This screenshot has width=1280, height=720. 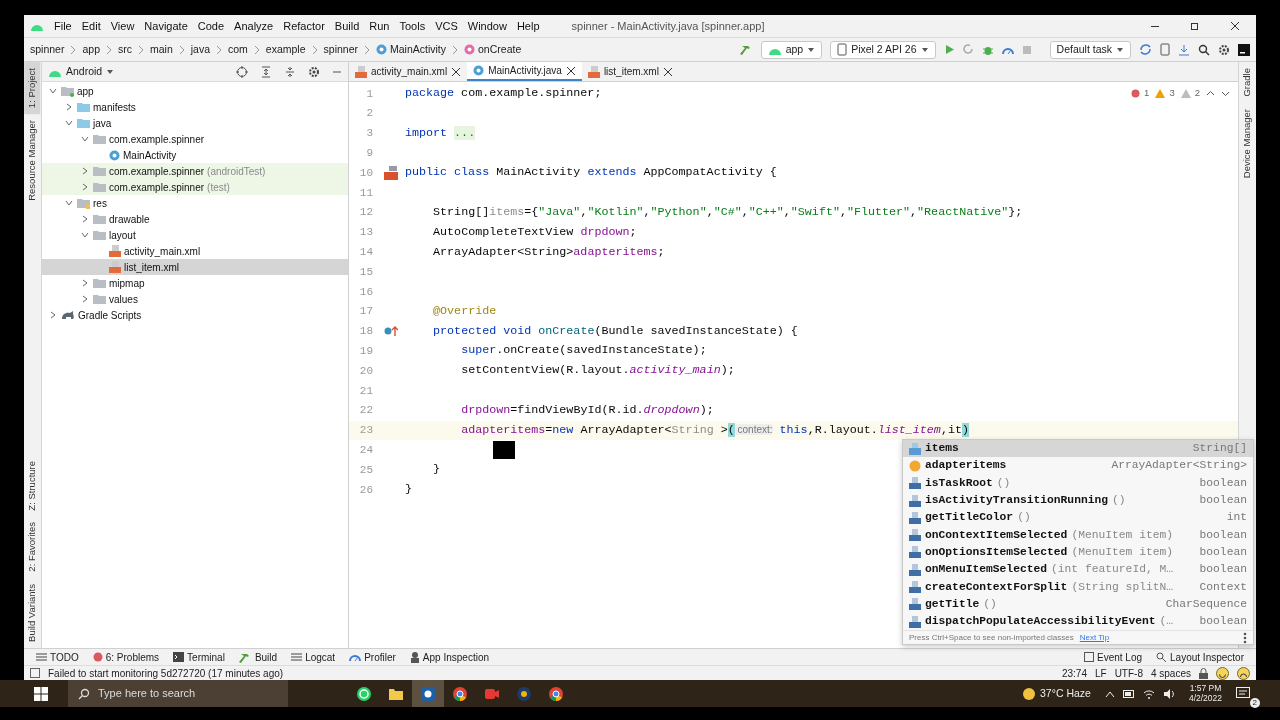 What do you see at coordinates (446, 26) in the screenshot?
I see `menu-item: VCS` at bounding box center [446, 26].